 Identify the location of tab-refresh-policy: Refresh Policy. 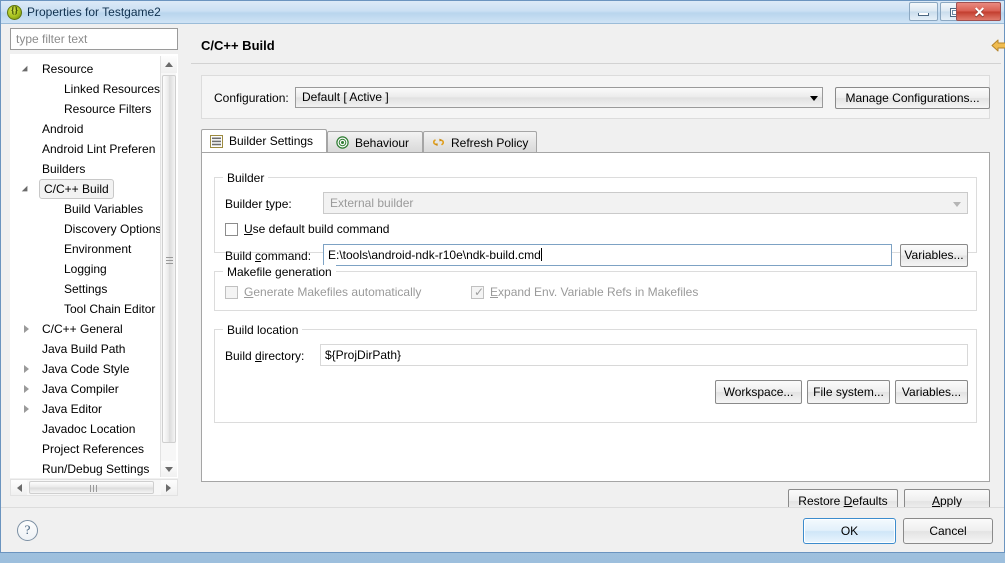
(480, 142).